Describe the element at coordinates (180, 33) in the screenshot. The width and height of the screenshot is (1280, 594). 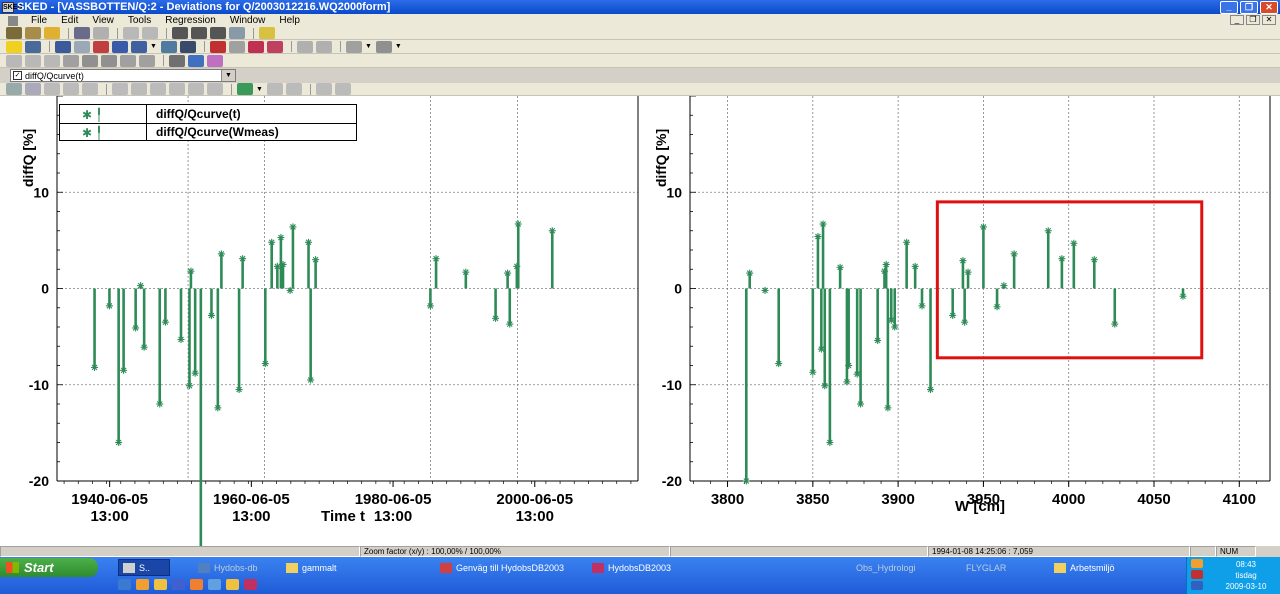
I see `print-icon` at that location.